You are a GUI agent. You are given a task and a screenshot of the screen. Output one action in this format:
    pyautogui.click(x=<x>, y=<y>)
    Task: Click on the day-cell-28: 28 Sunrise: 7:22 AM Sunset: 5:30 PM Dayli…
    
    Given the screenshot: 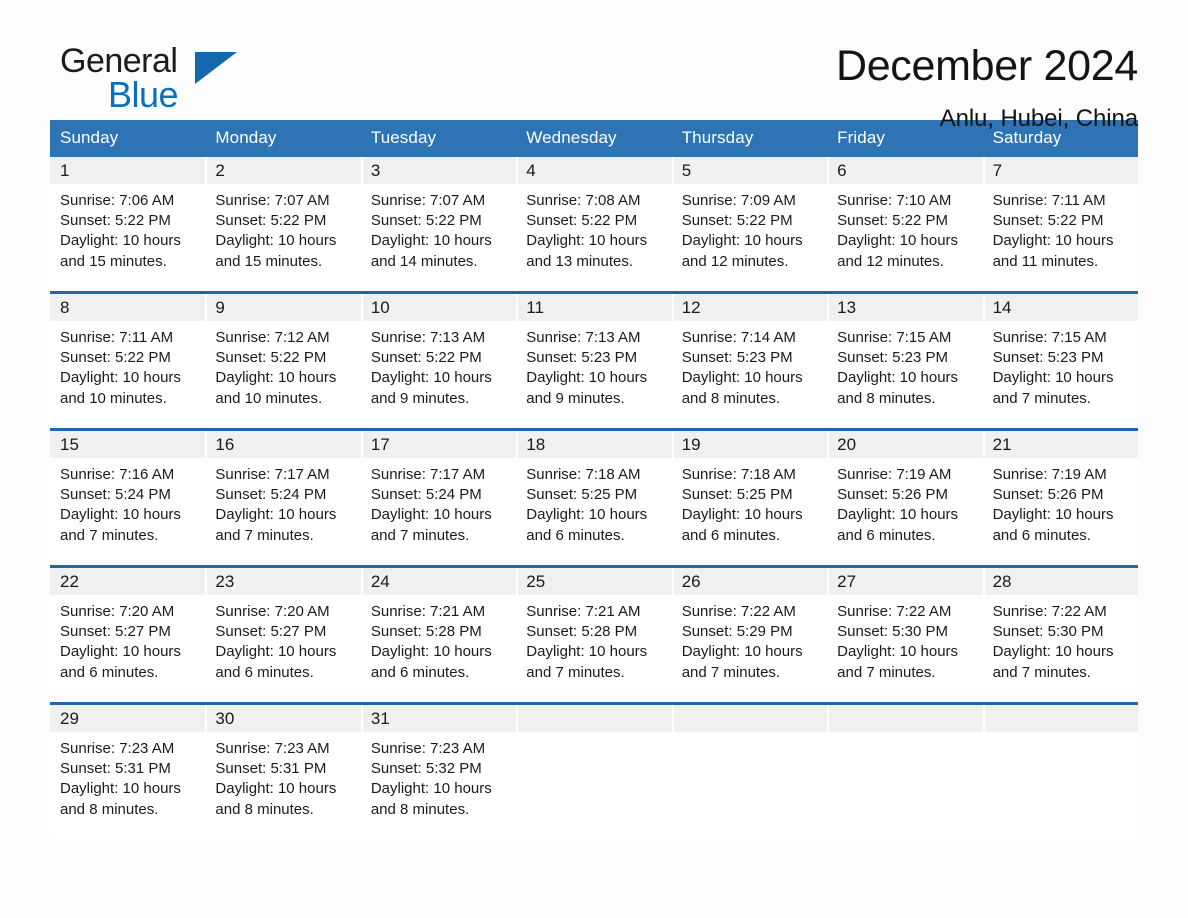 What is the action you would take?
    pyautogui.click(x=1060, y=635)
    